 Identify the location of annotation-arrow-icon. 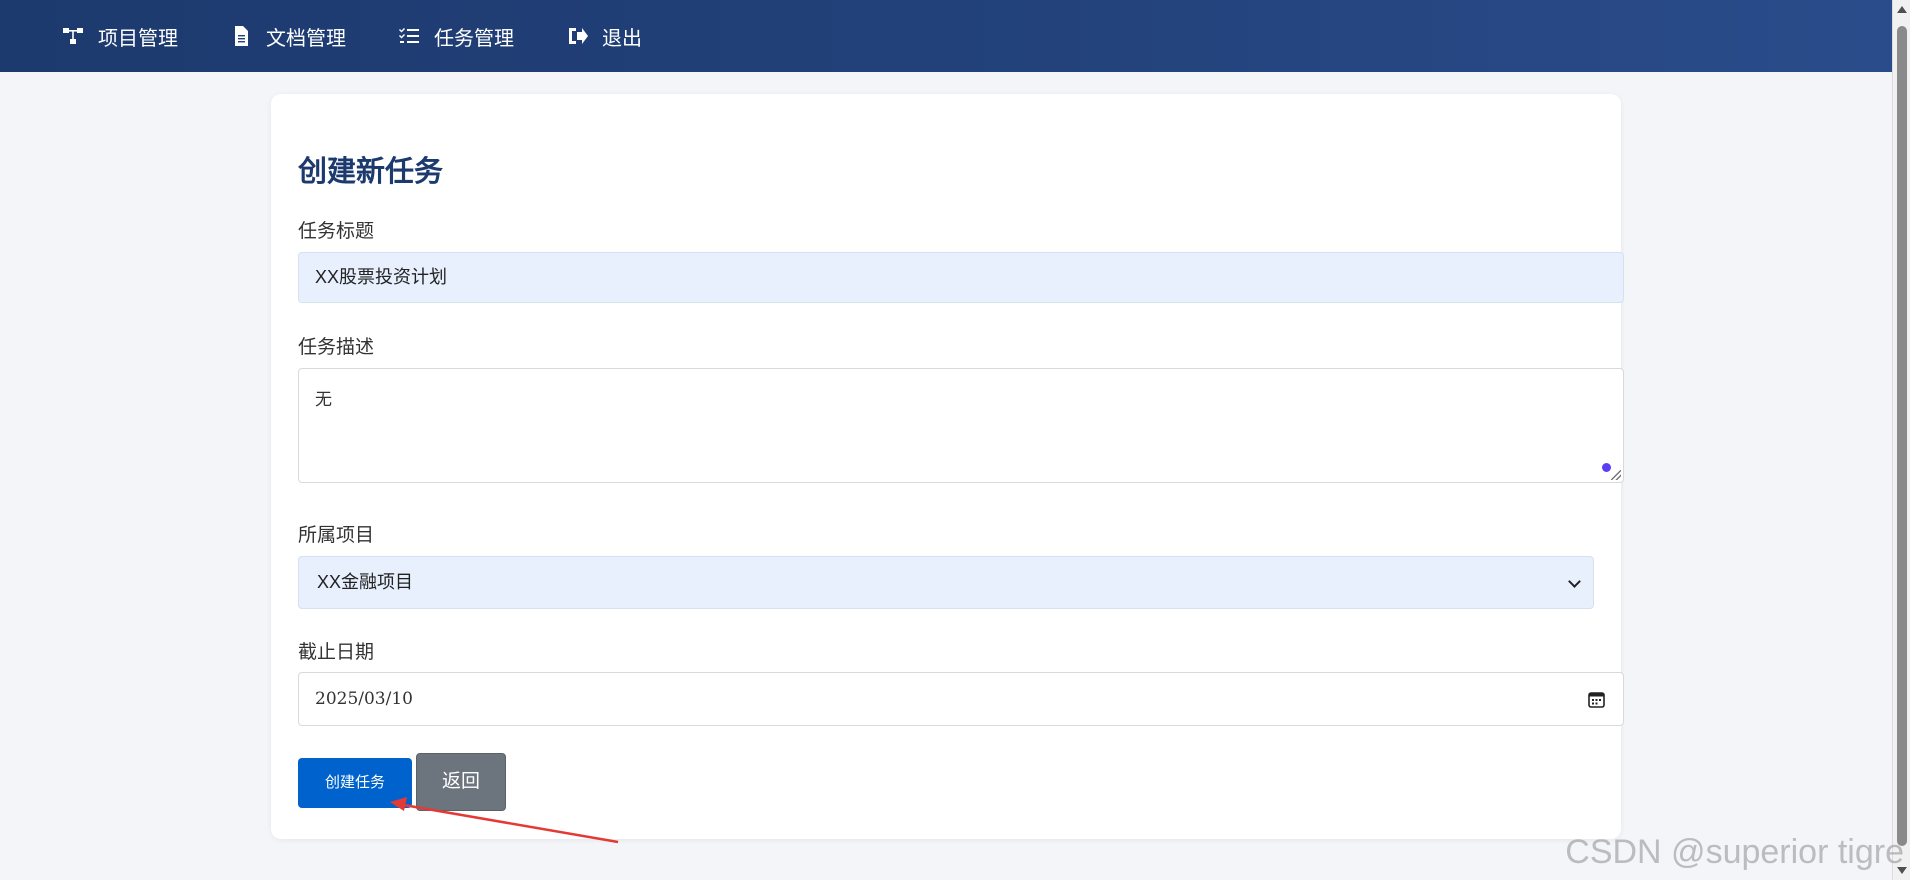
(504, 820).